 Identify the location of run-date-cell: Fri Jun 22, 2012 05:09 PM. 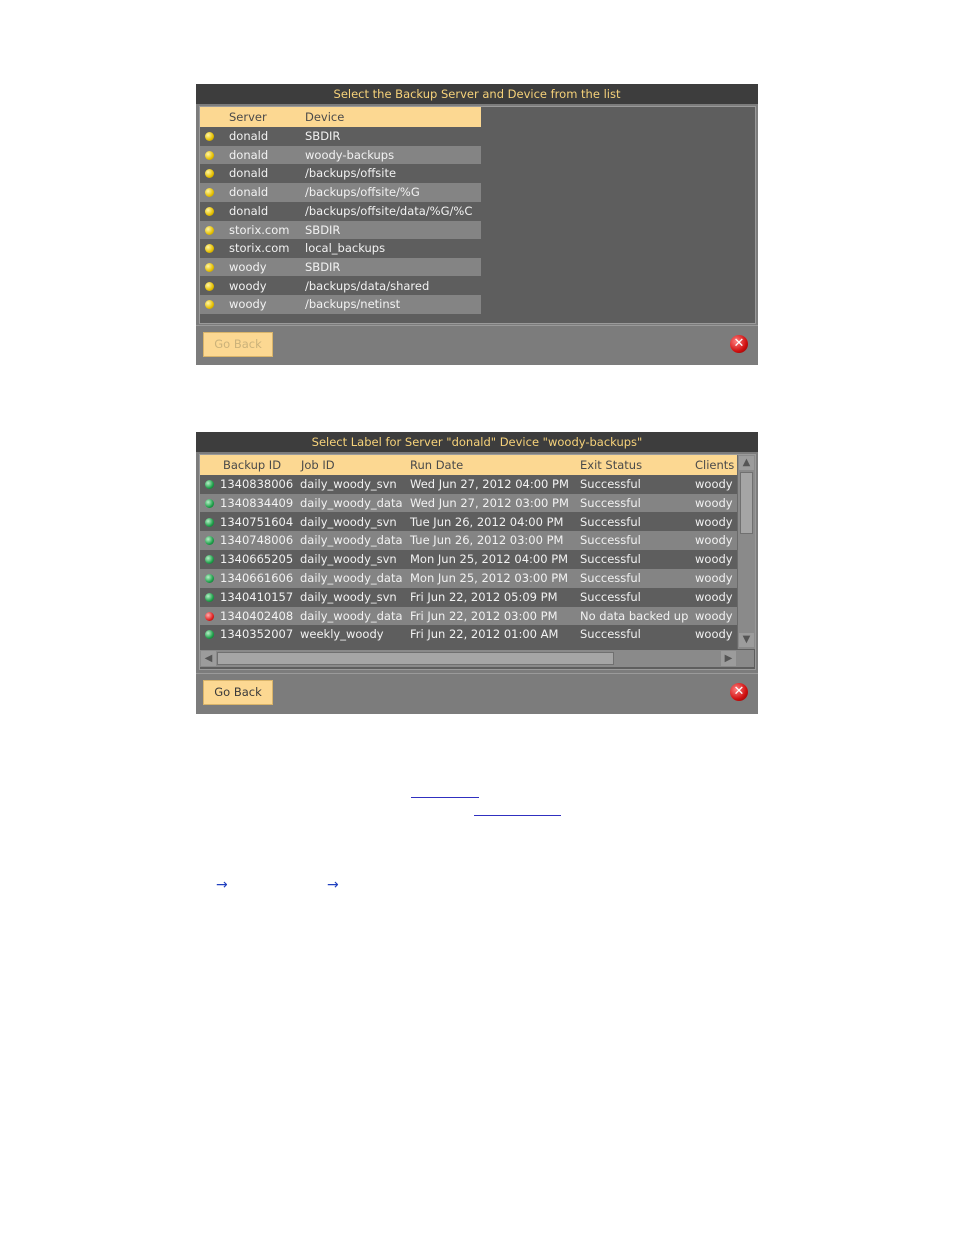
(484, 596).